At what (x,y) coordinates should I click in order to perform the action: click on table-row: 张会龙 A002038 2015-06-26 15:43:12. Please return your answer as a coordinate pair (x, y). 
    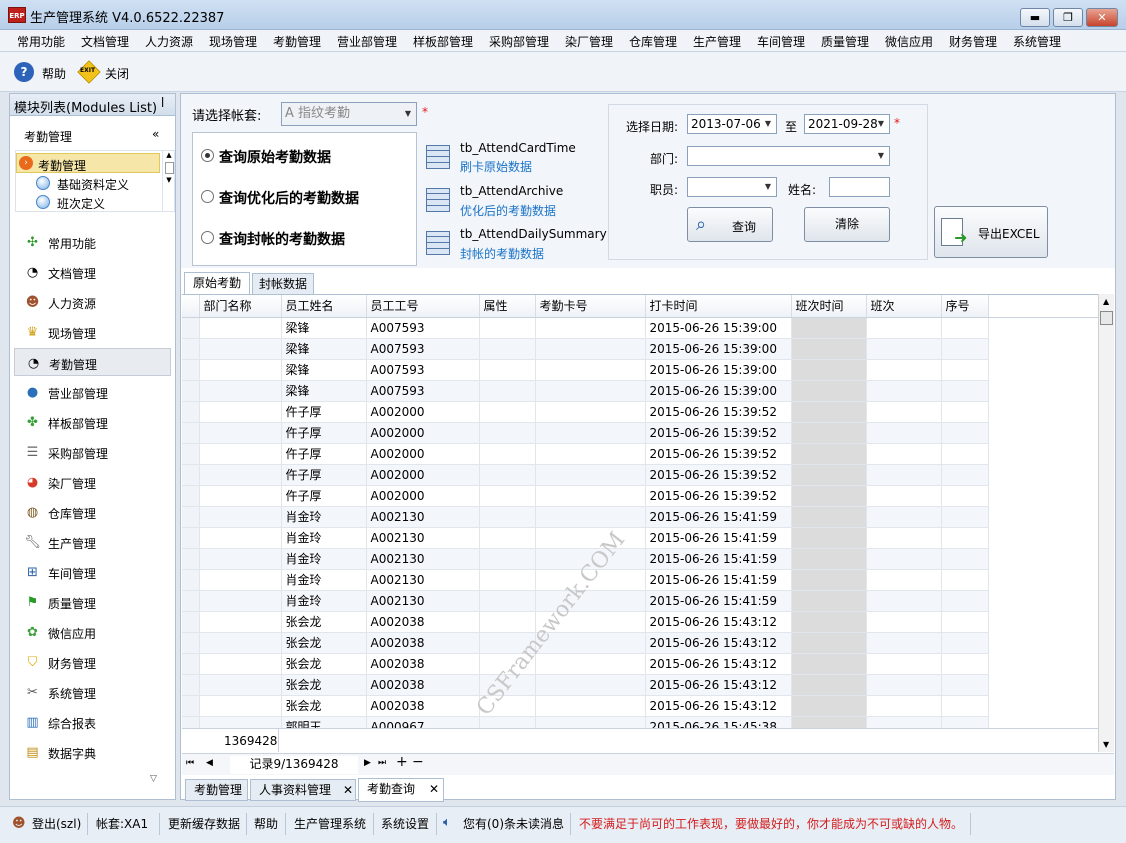
    Looking at the image, I should click on (640, 622).